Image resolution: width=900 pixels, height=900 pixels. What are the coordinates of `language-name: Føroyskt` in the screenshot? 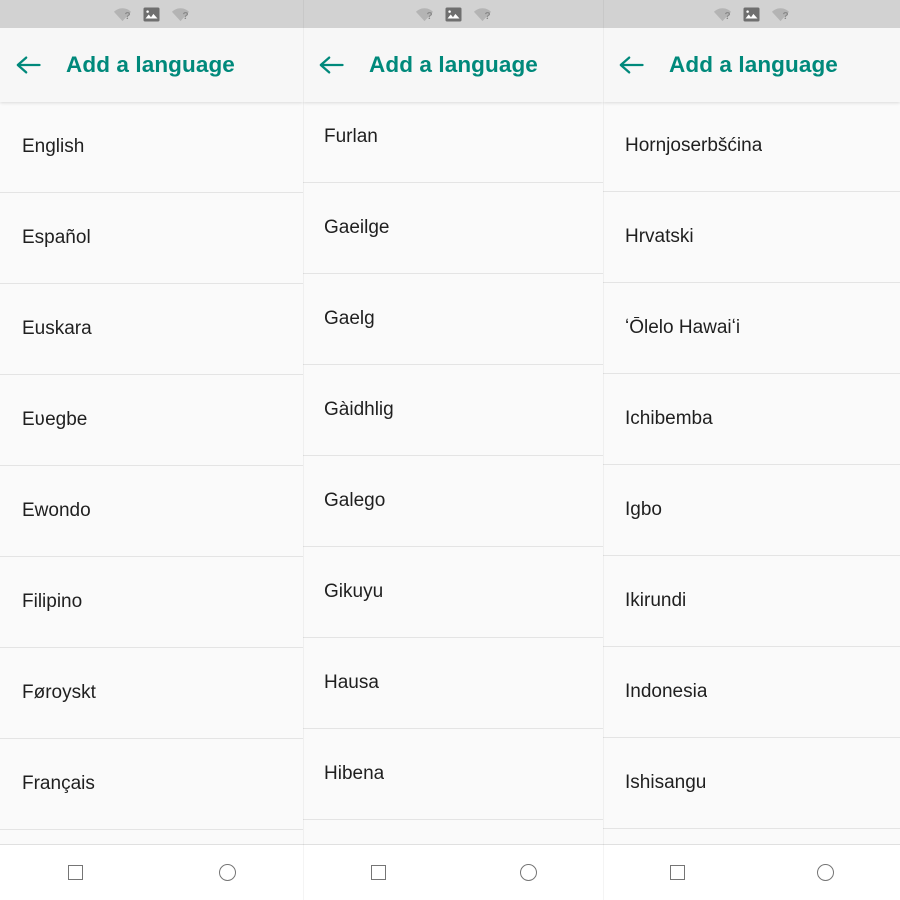 It's located at (59, 692).